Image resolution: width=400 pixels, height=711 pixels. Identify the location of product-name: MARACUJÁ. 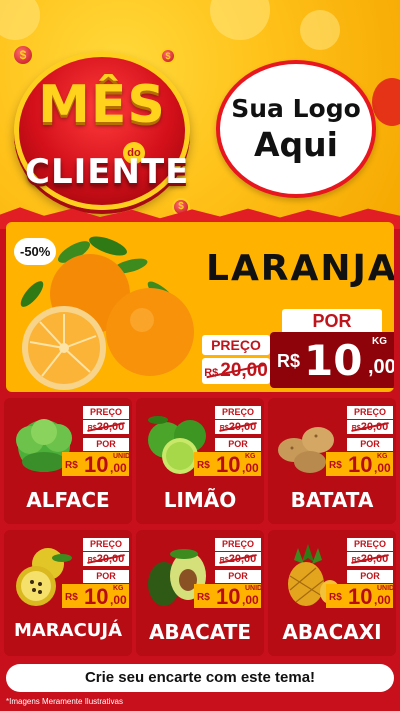
(68, 630).